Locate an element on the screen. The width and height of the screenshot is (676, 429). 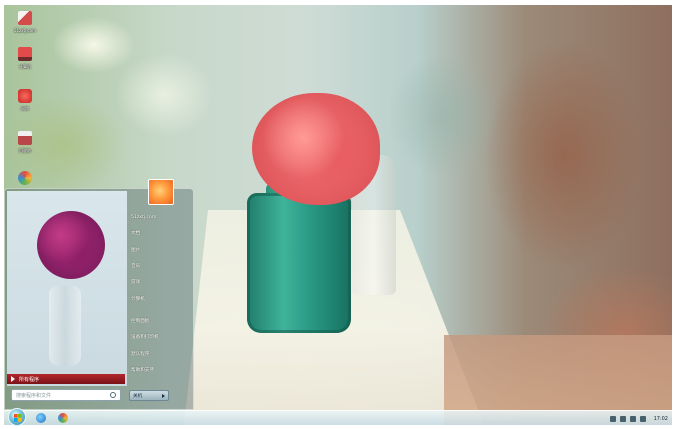
computer-icon is located at coordinates (25, 54).